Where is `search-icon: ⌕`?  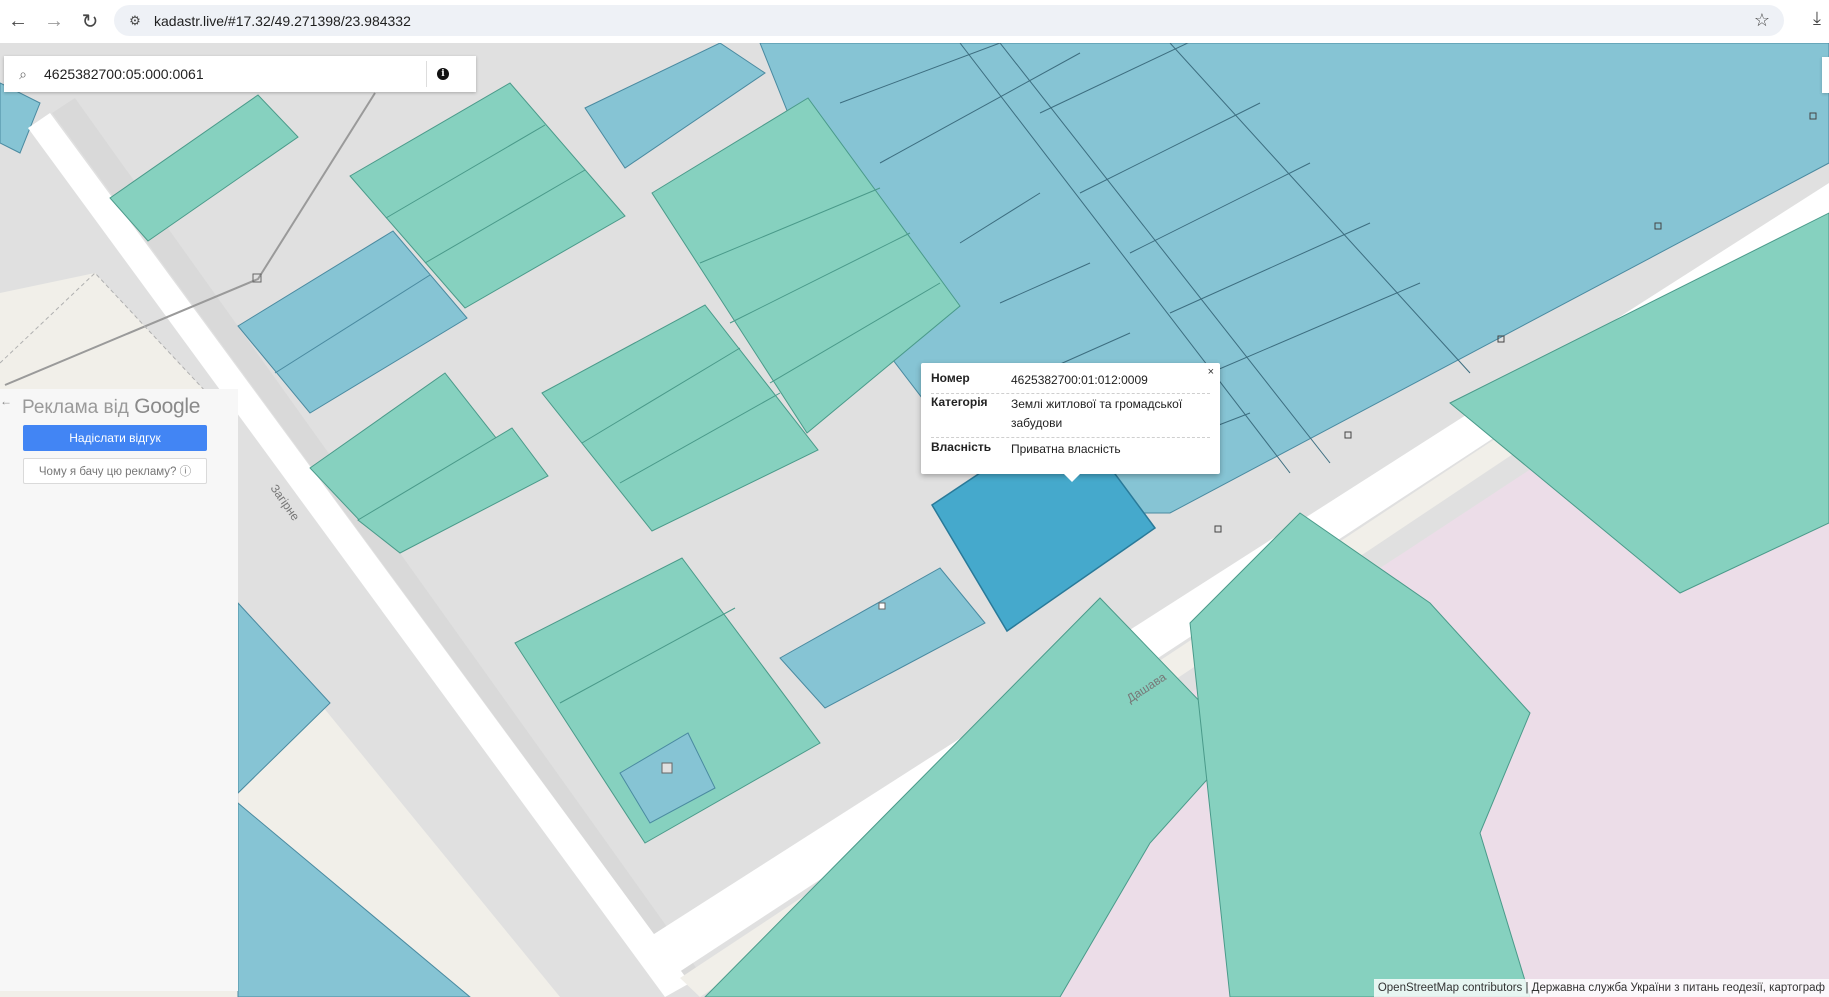
search-icon: ⌕ is located at coordinates (23, 73).